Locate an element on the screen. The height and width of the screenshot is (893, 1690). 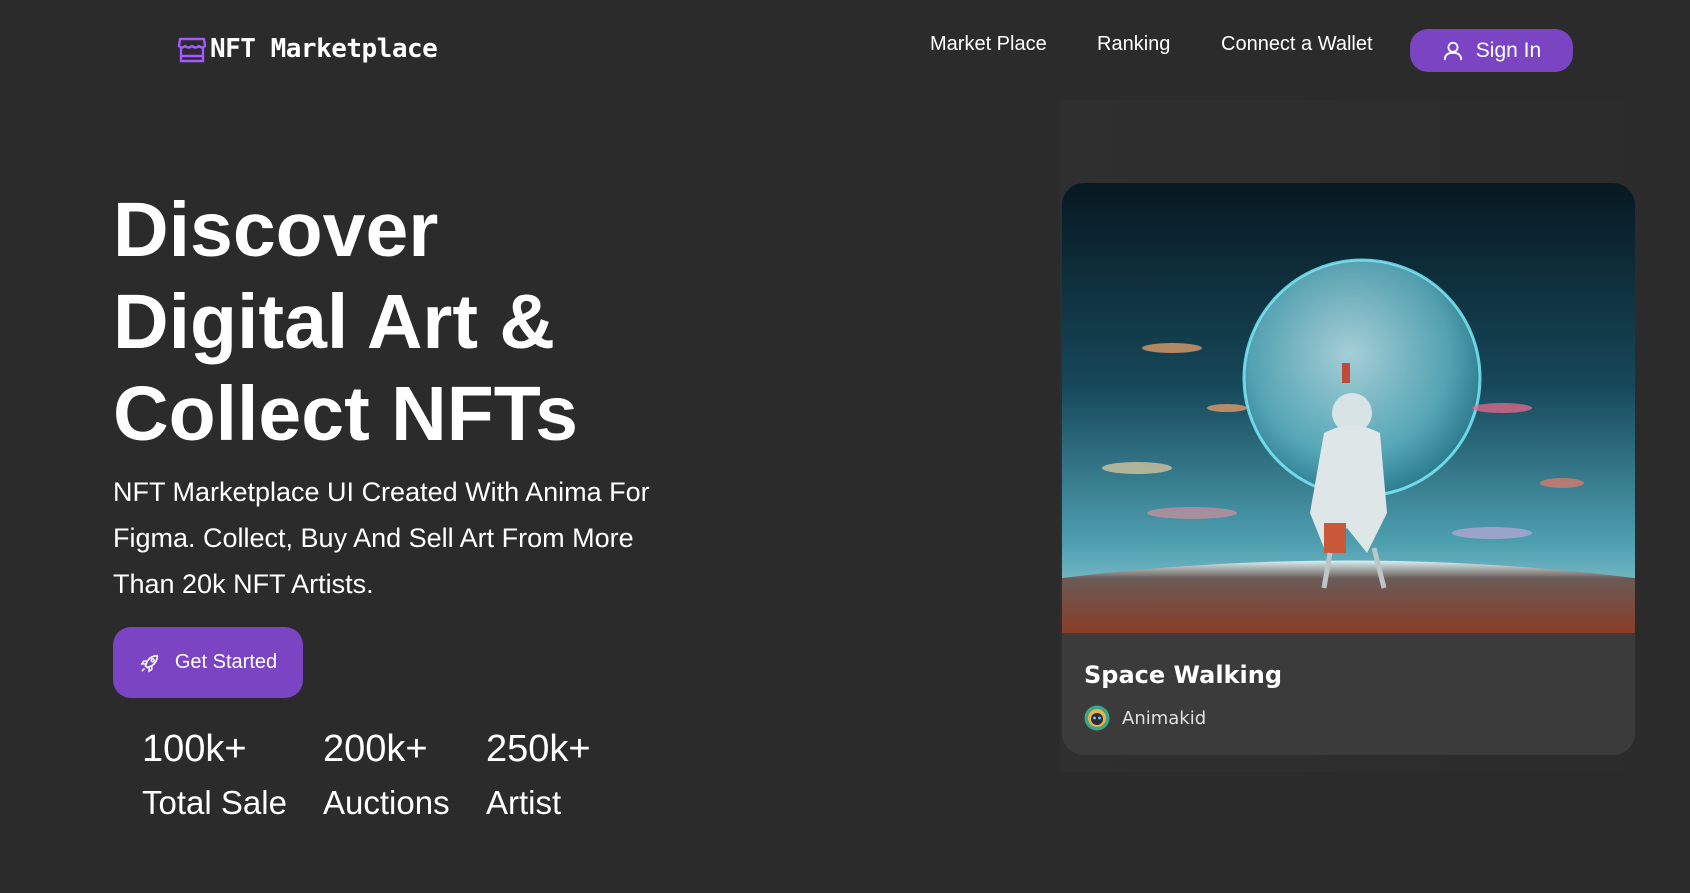
stat-label: Artist is located at coordinates (524, 802).